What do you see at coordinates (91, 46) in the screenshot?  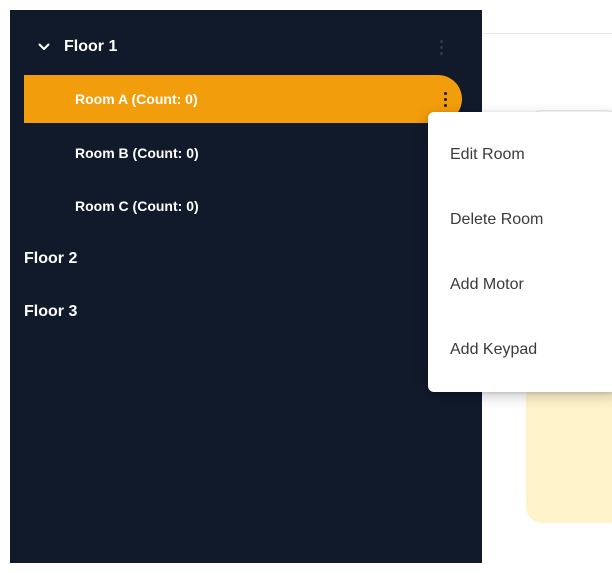 I see `floor-label: Floor 1` at bounding box center [91, 46].